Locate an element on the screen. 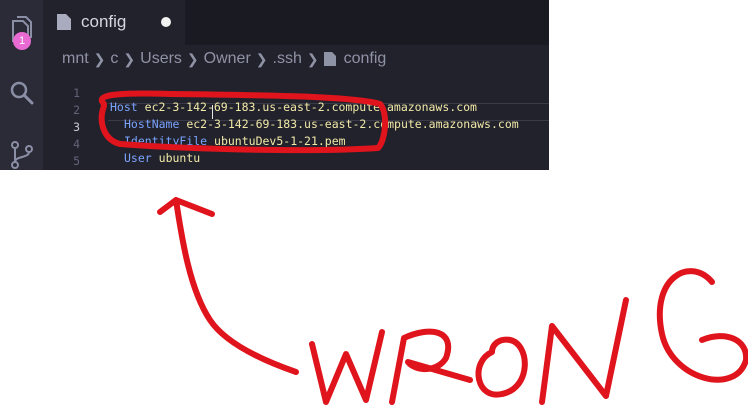 This screenshot has width=748, height=416. arrow-icon is located at coordinates (228, 286).